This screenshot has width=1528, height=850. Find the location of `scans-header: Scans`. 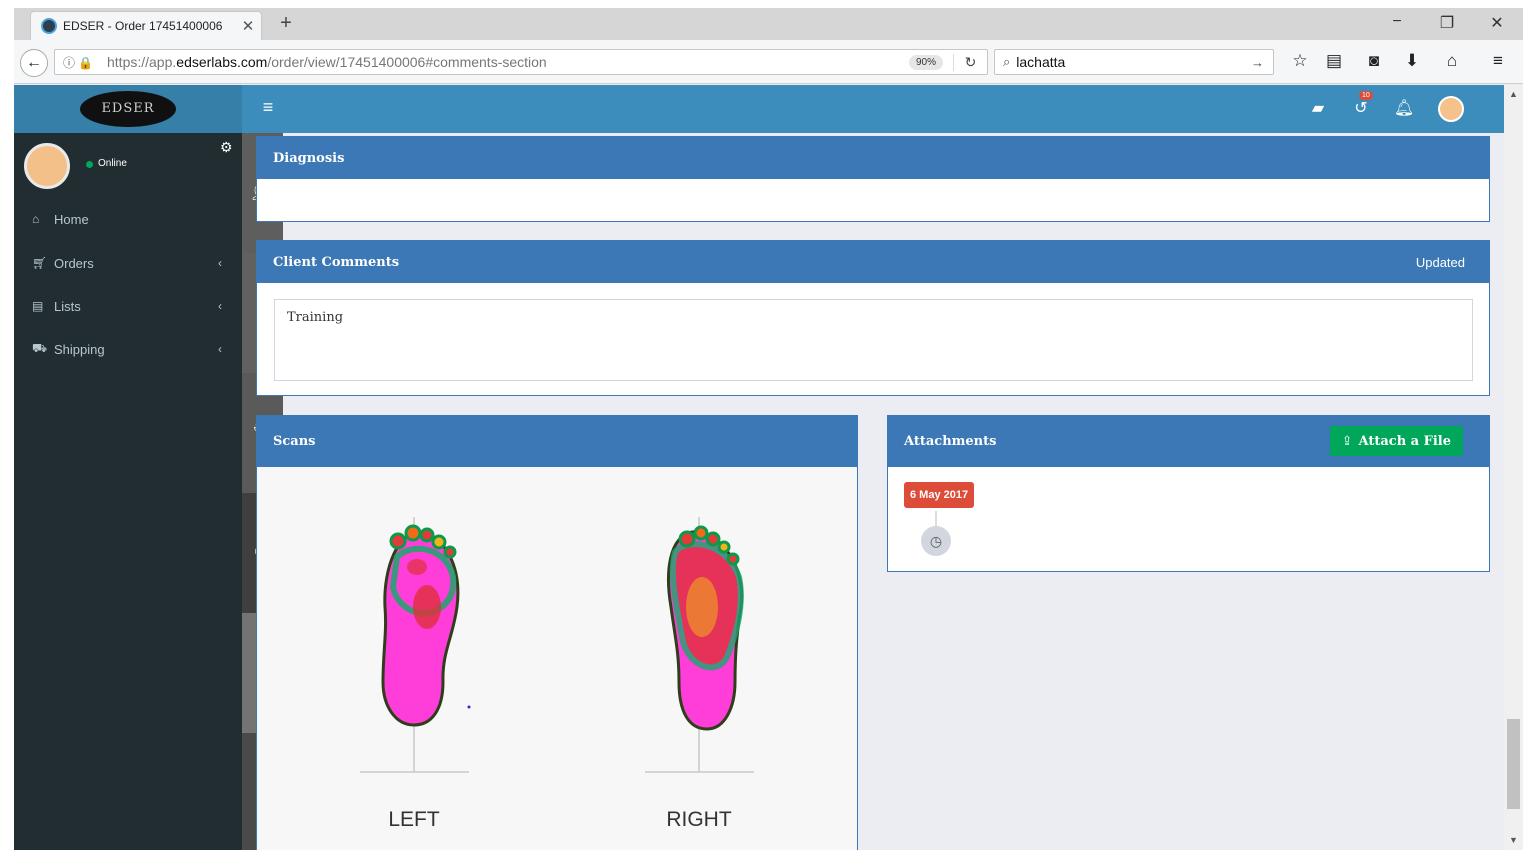

scans-header: Scans is located at coordinates (557, 441).